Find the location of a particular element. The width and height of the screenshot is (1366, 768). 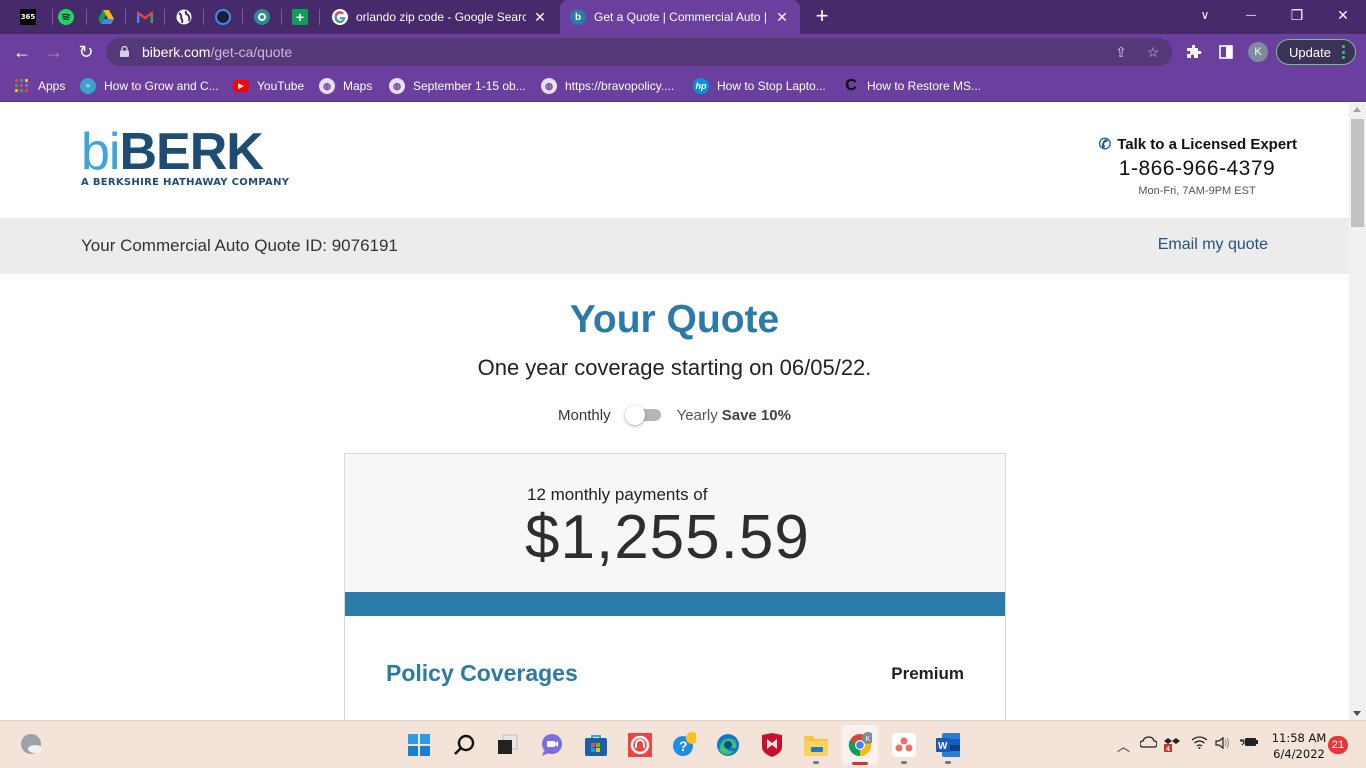

pinned-tab-app is located at coordinates (262, 17).